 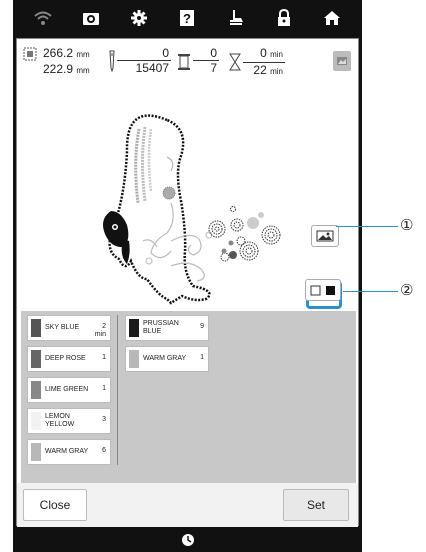 What do you see at coordinates (264, 62) in the screenshot?
I see `time-counter: 0 min 22 min` at bounding box center [264, 62].